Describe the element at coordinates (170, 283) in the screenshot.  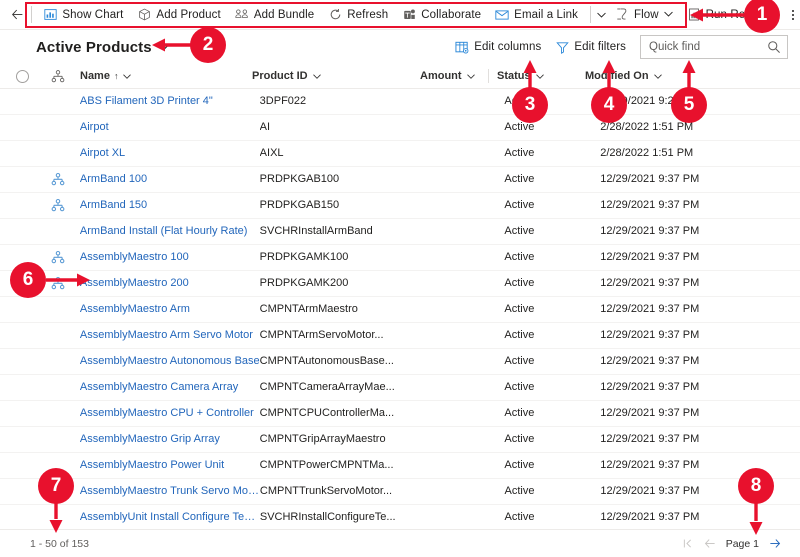
I see `row-name-link: AssemblyMaestro 200` at that location.